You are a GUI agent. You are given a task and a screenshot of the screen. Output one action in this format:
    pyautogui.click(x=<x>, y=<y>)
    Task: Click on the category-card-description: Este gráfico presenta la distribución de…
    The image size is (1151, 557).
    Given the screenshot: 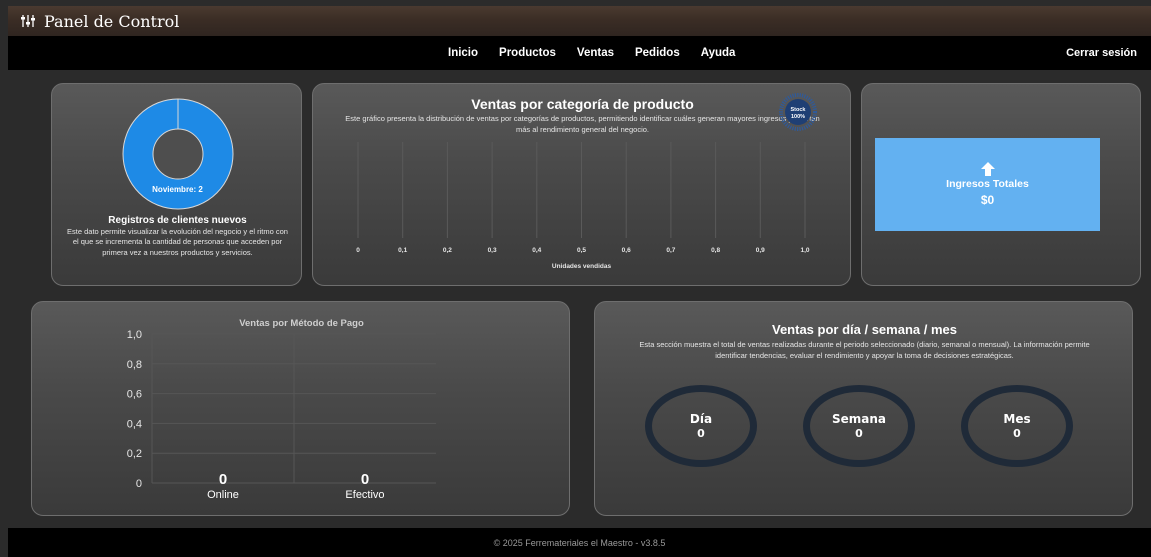 What is the action you would take?
    pyautogui.click(x=582, y=124)
    